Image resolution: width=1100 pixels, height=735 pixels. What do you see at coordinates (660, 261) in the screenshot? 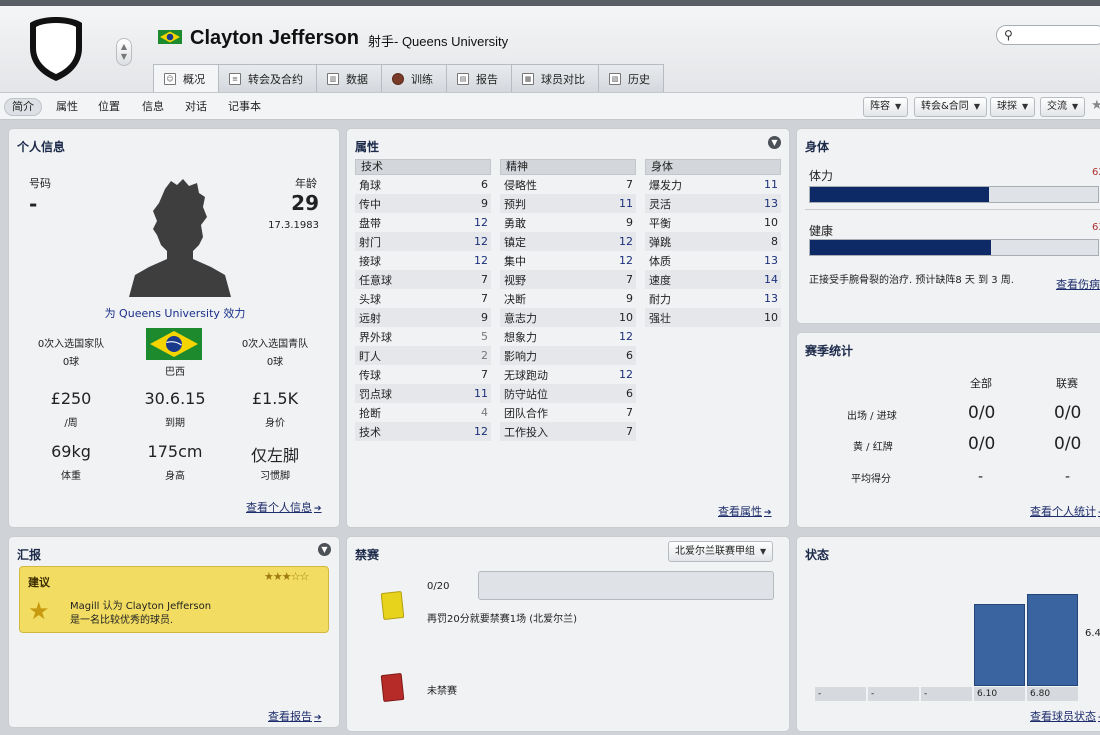
I see `attribute-name: 体质` at bounding box center [660, 261].